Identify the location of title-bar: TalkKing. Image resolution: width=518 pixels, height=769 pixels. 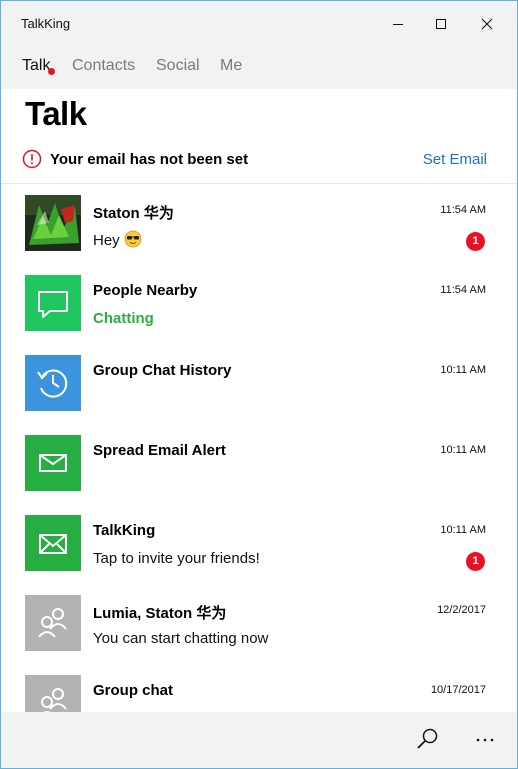
(259, 24).